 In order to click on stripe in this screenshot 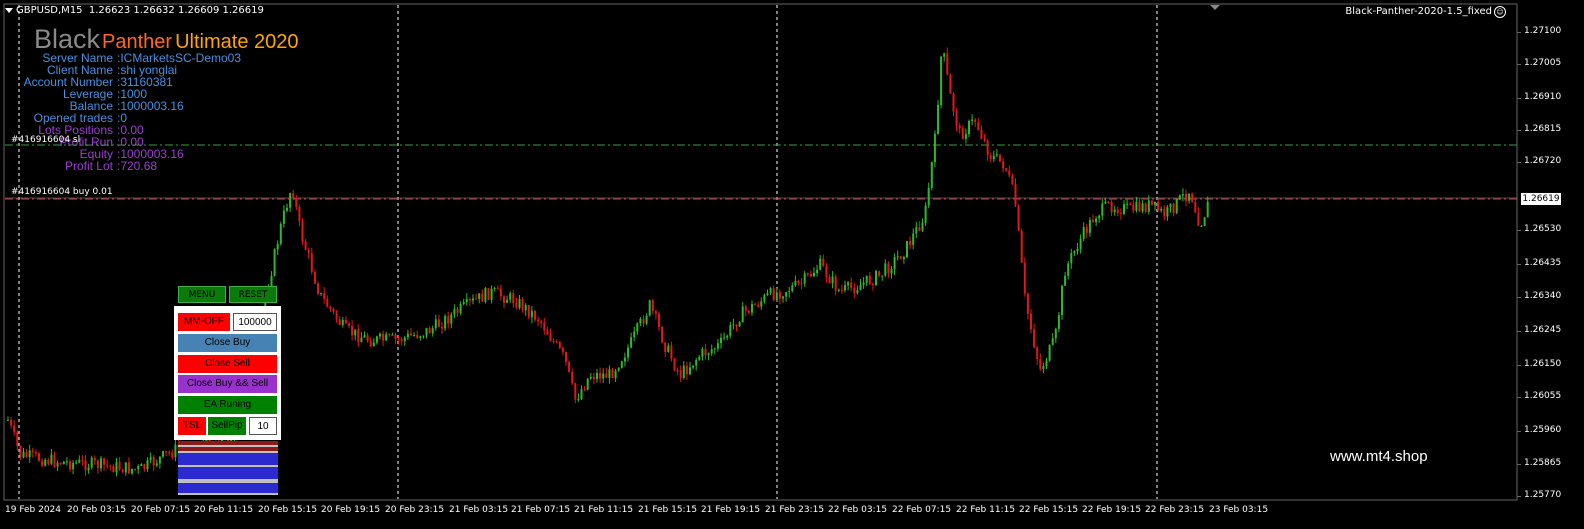, I will do `click(228, 494)`.